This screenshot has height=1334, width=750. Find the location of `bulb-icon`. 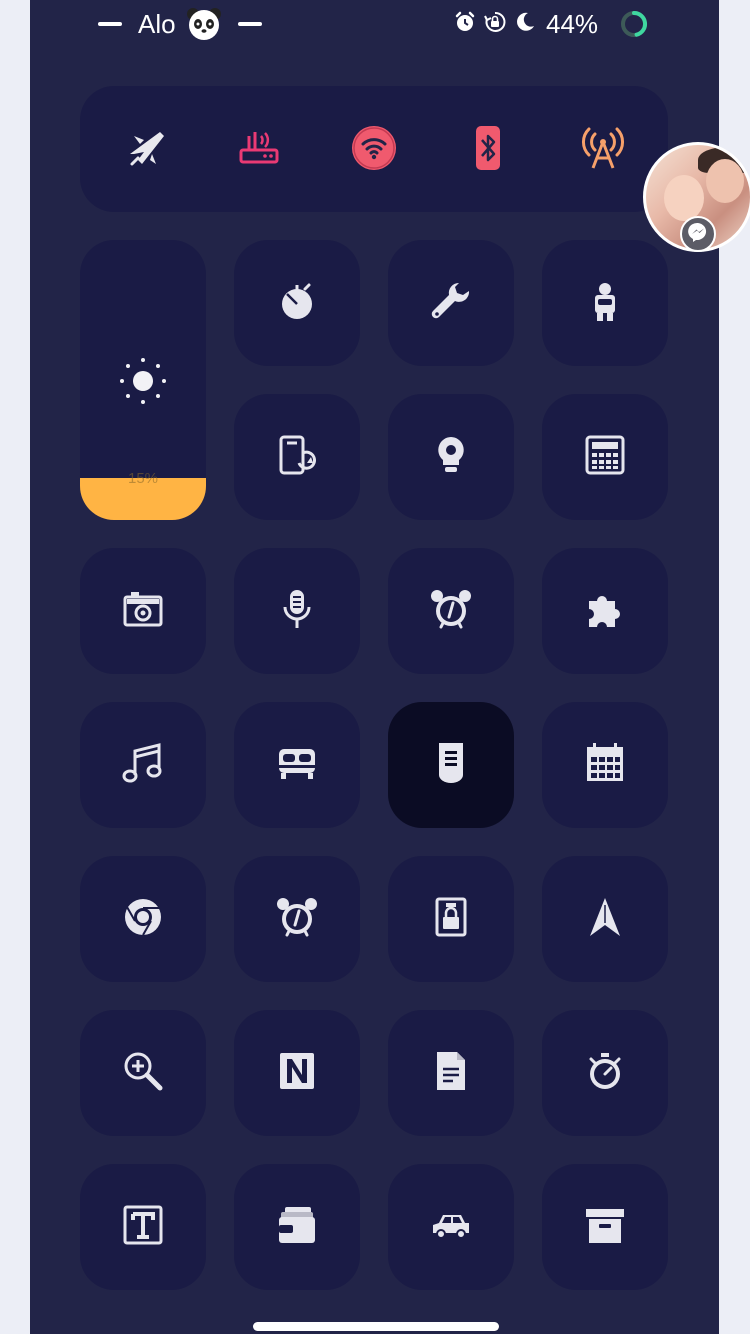

bulb-icon is located at coordinates (451, 457).